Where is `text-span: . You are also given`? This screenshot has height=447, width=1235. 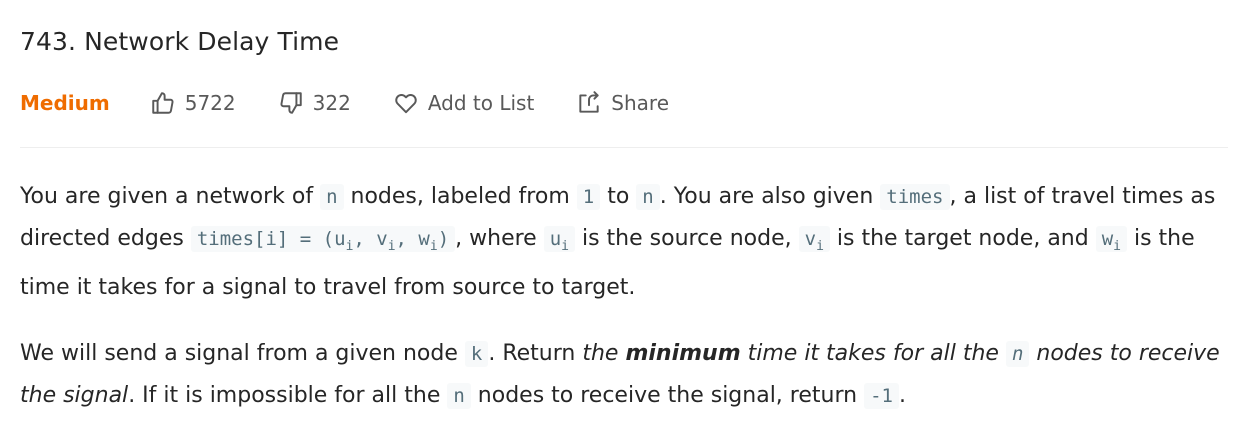 text-span: . You are also given is located at coordinates (770, 196).